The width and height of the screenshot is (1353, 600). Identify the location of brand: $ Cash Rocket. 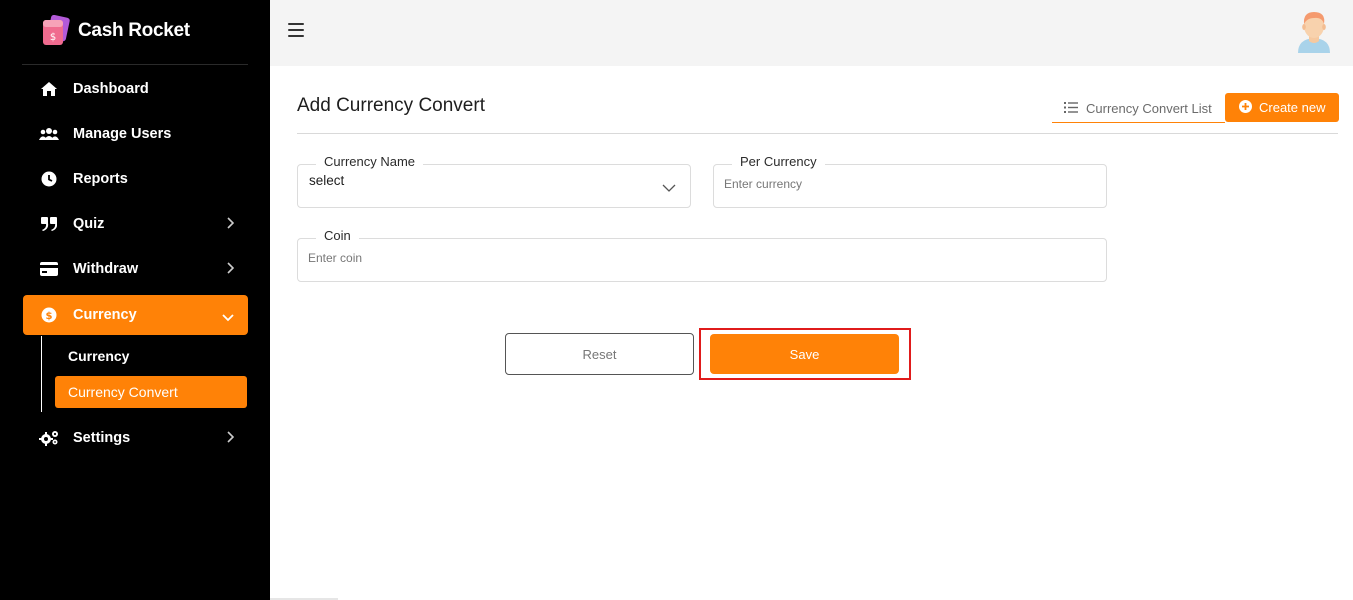
(115, 31).